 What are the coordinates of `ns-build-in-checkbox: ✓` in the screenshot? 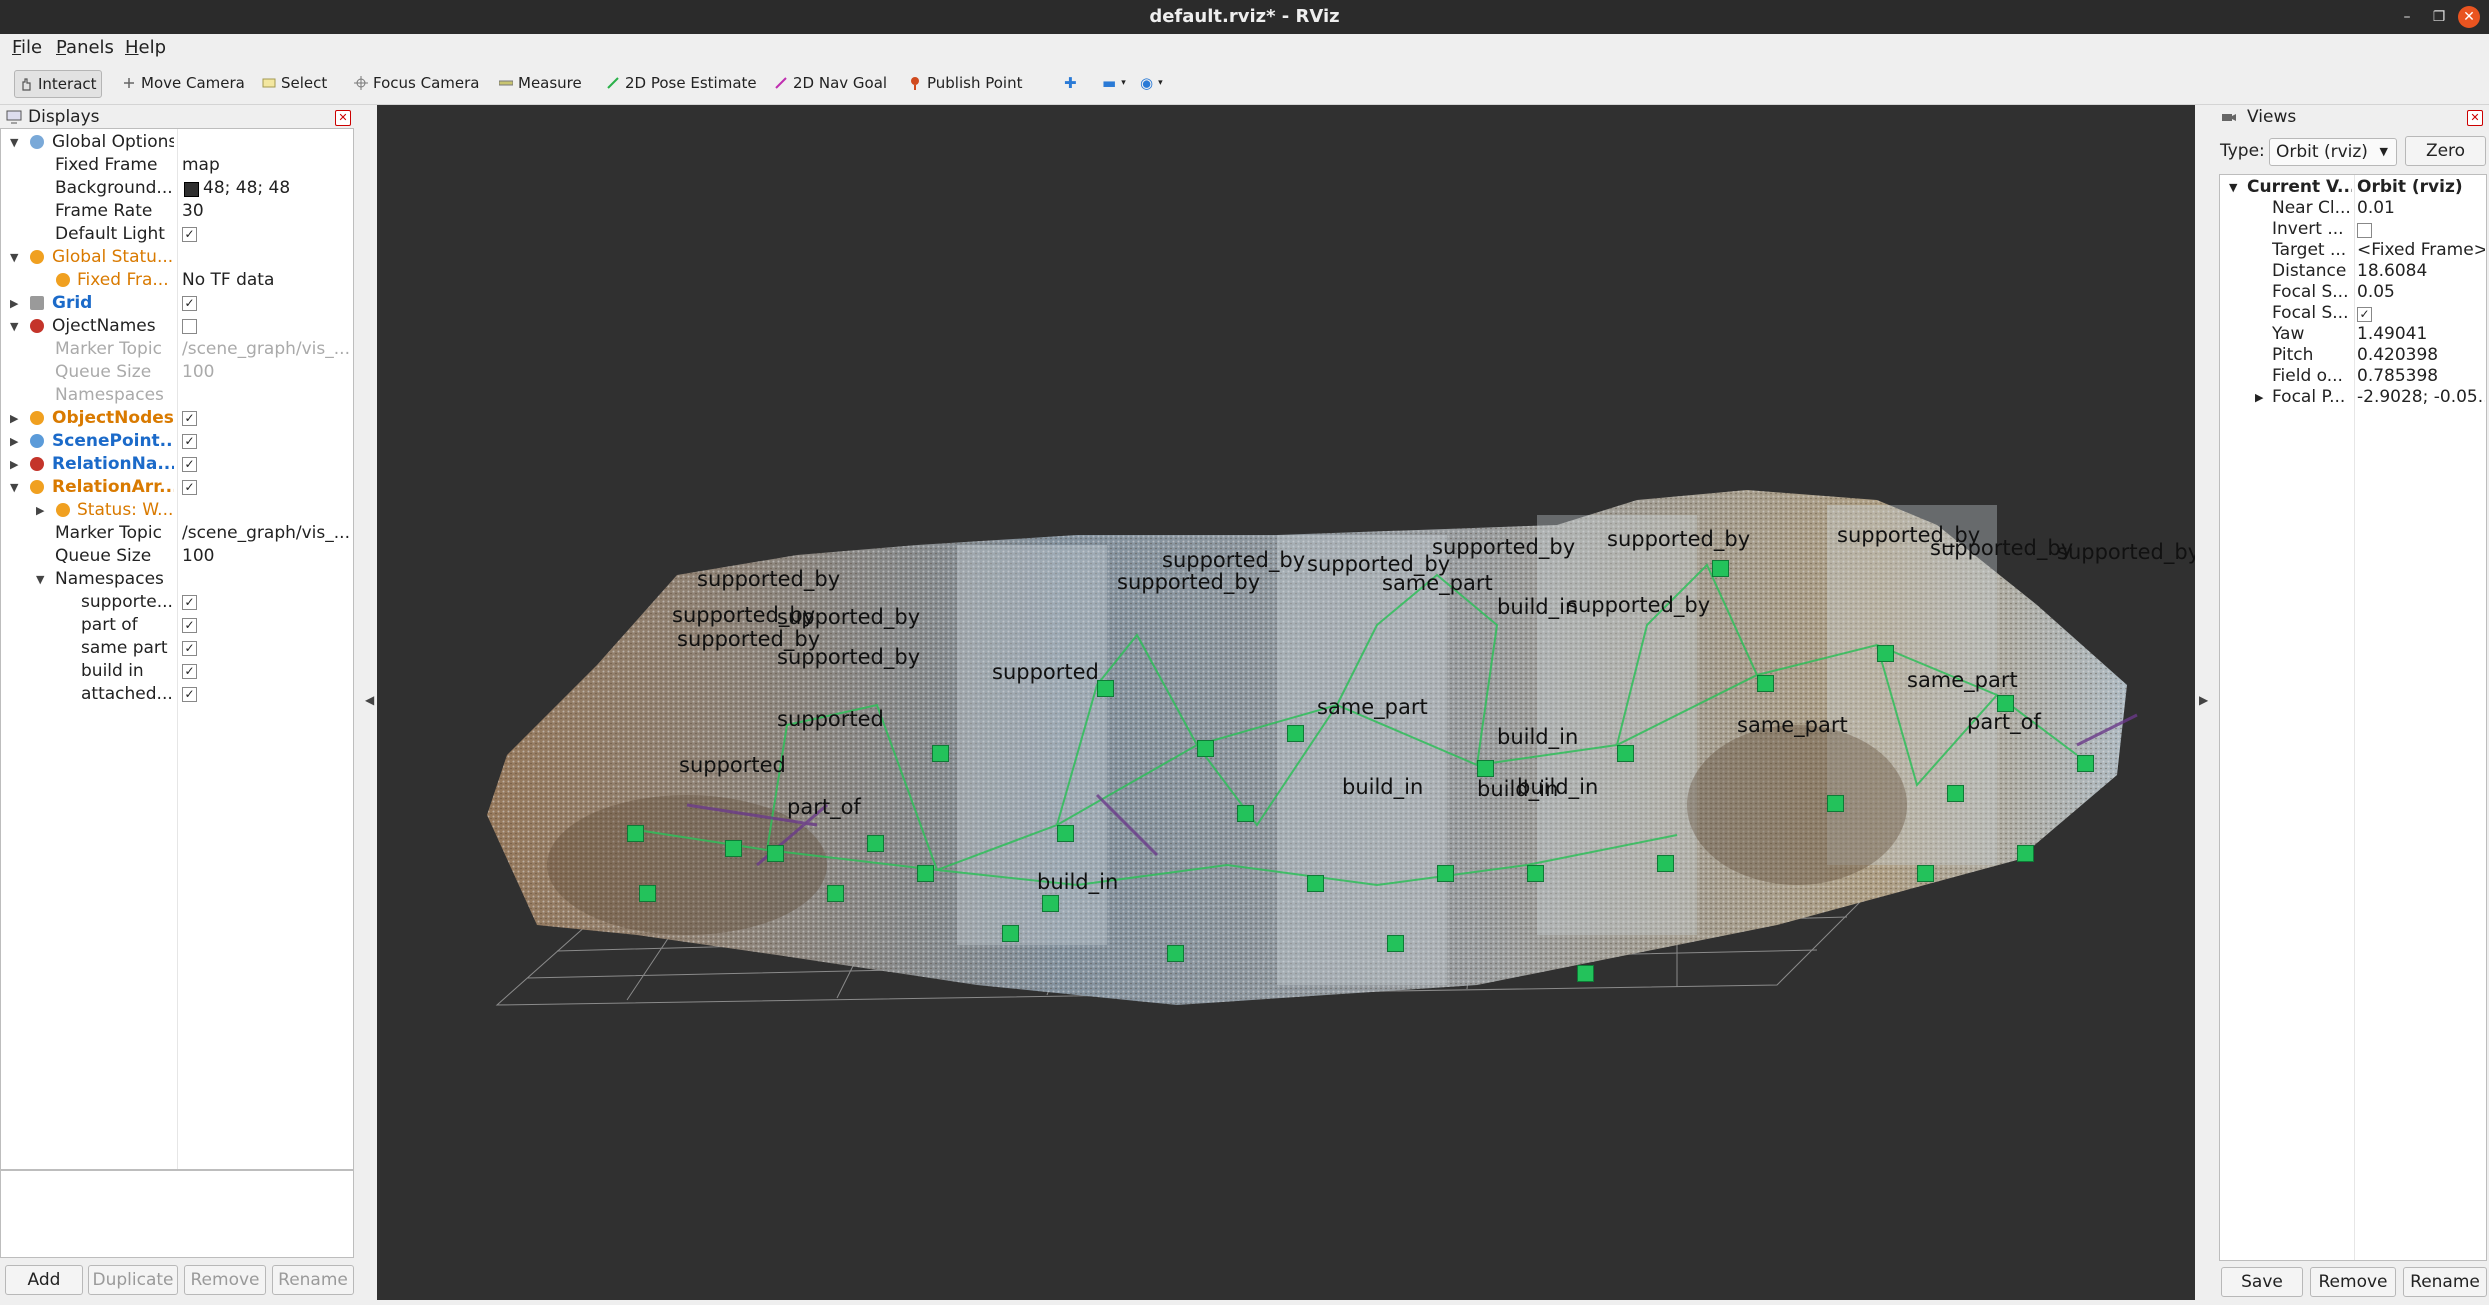 It's located at (189, 671).